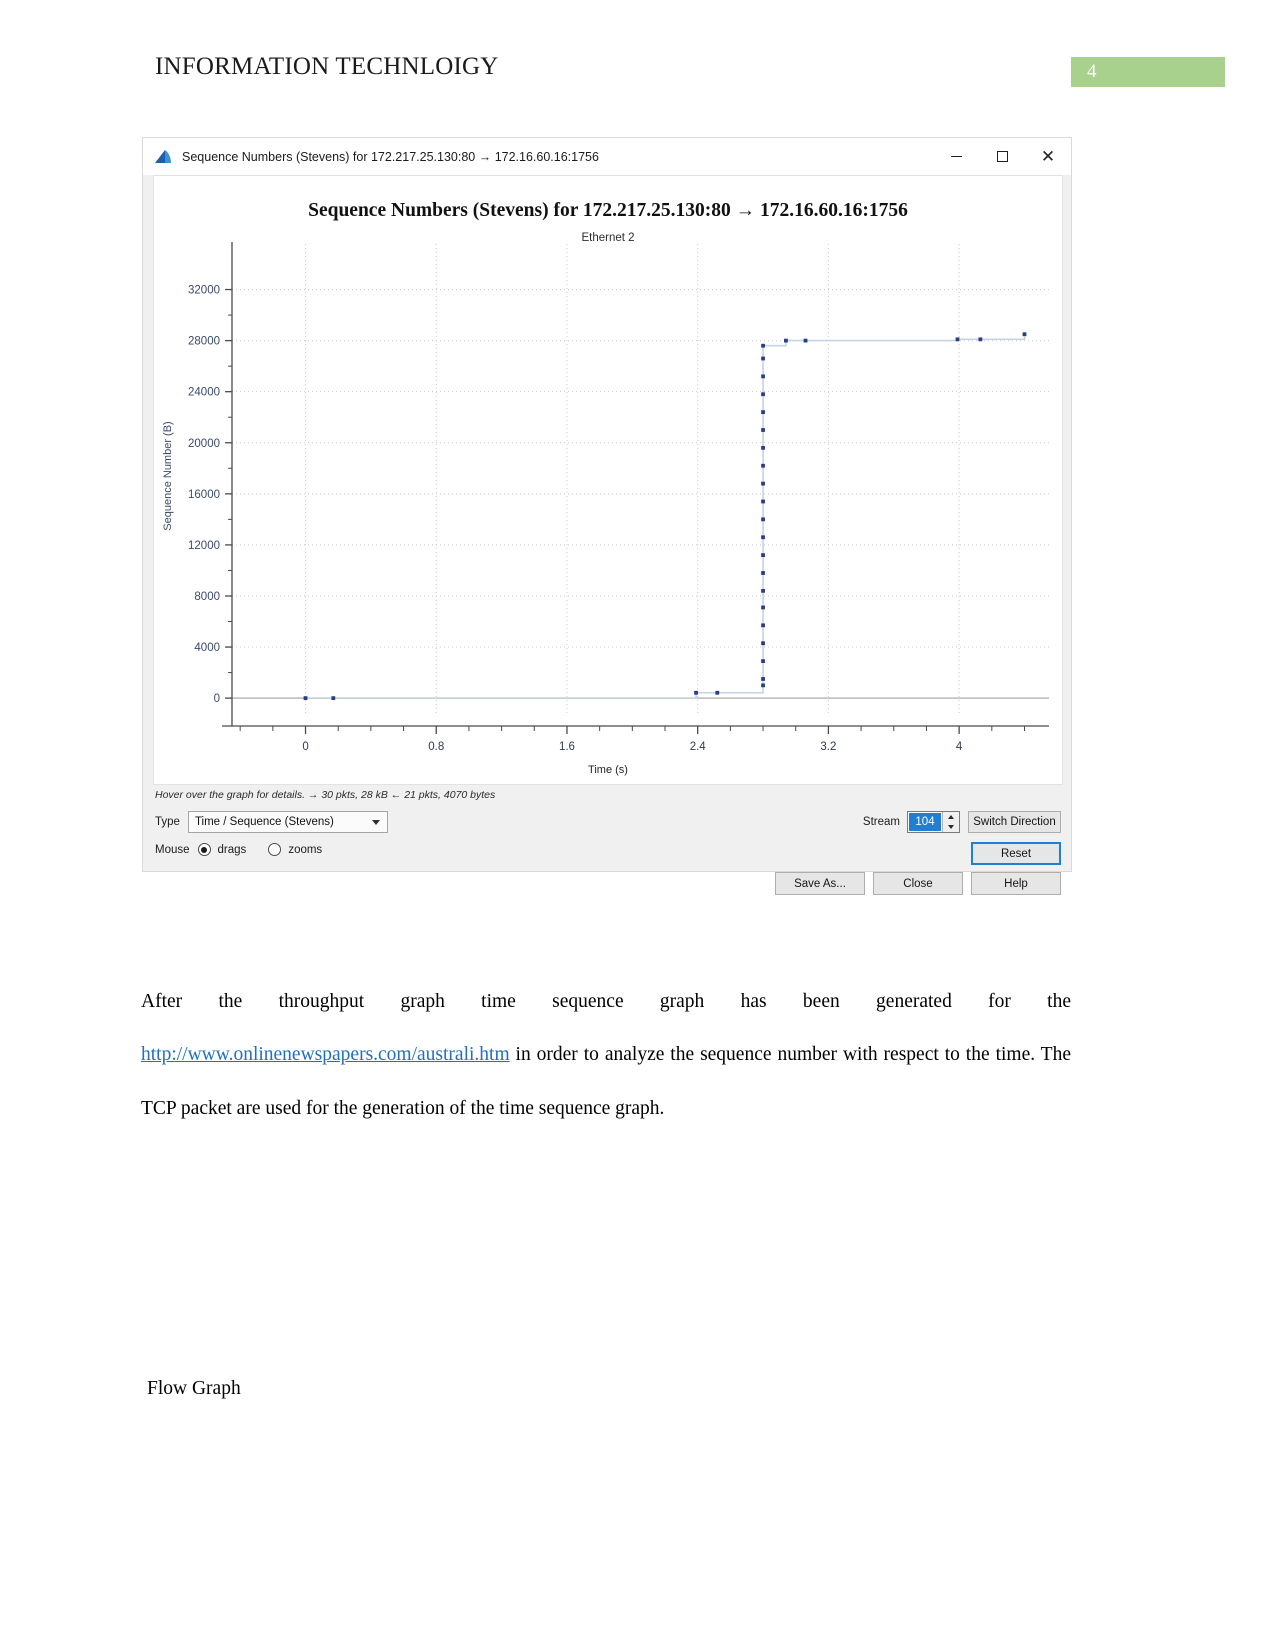 Image resolution: width=1275 pixels, height=1650 pixels. Describe the element at coordinates (194, 1388) in the screenshot. I see `flow-graph-caption: Flow Graph` at that location.